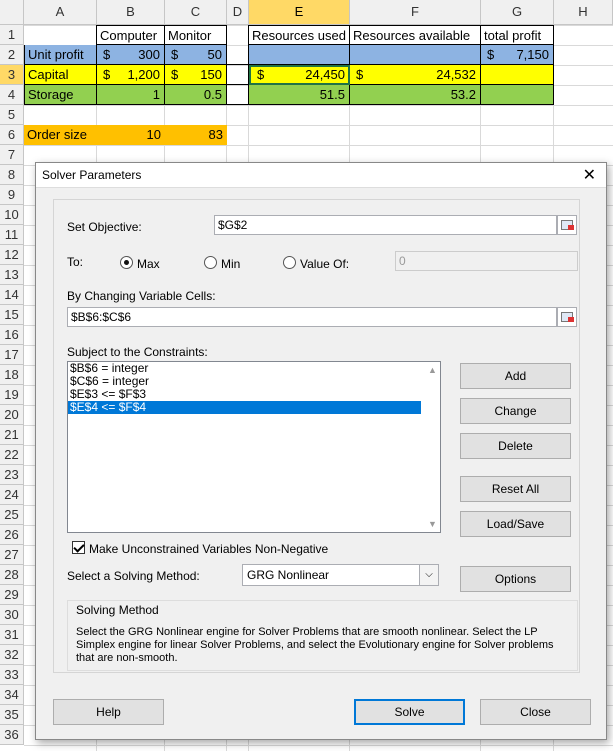  What do you see at coordinates (12, 615) in the screenshot?
I see `row-header: 30` at bounding box center [12, 615].